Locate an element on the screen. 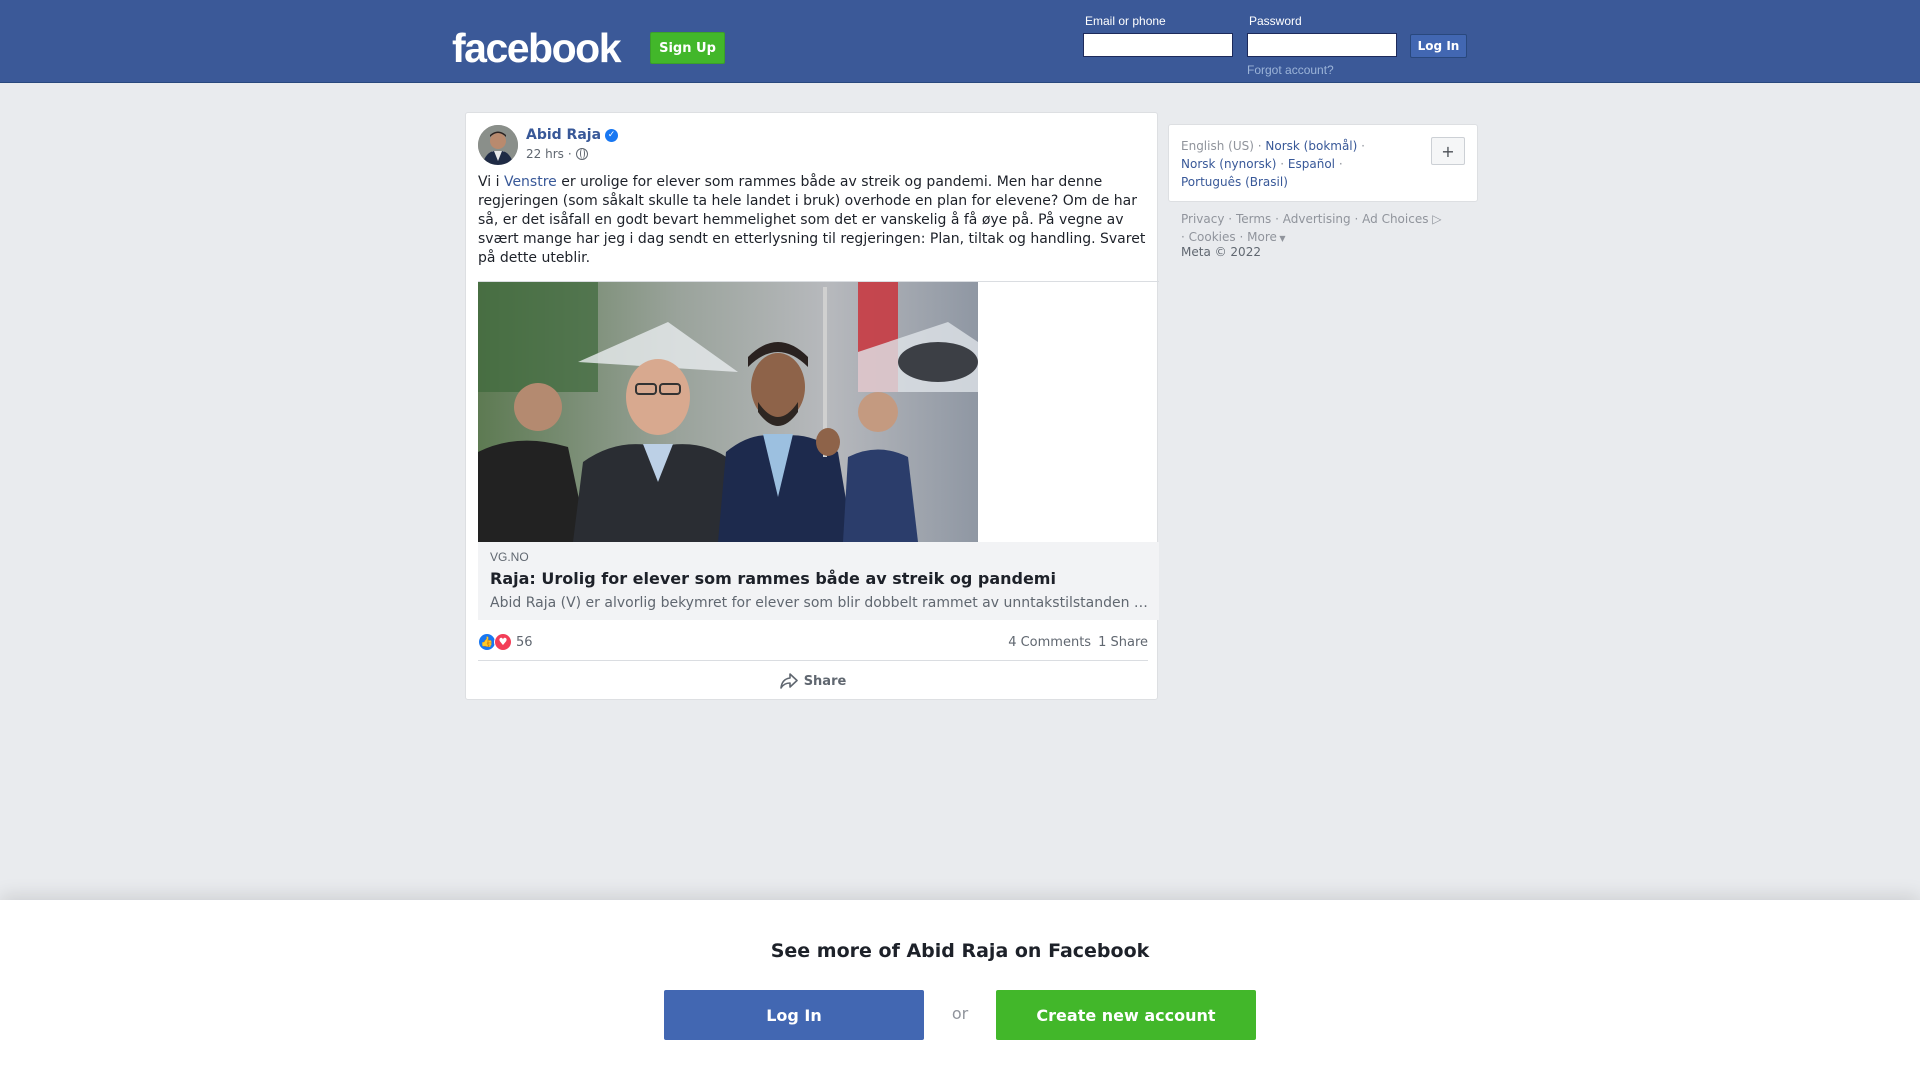 The height and width of the screenshot is (1080, 1920). footer-link-cookies: Cookies is located at coordinates (1212, 237).